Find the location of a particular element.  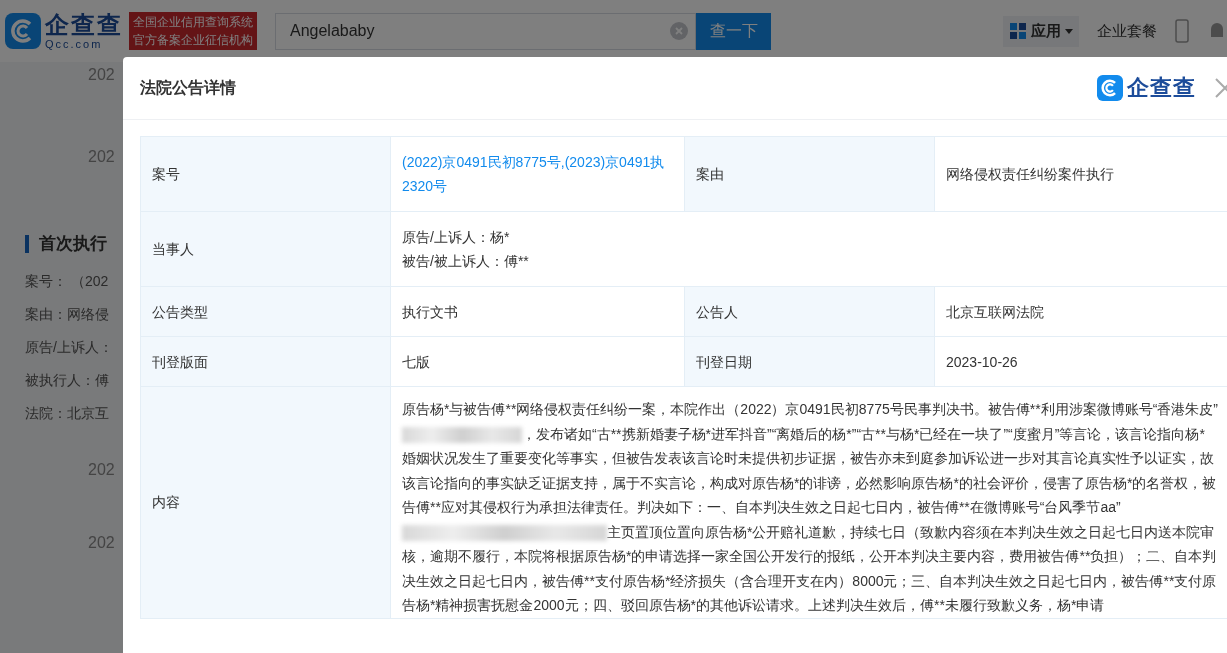

caret-icon is located at coordinates (1069, 31).